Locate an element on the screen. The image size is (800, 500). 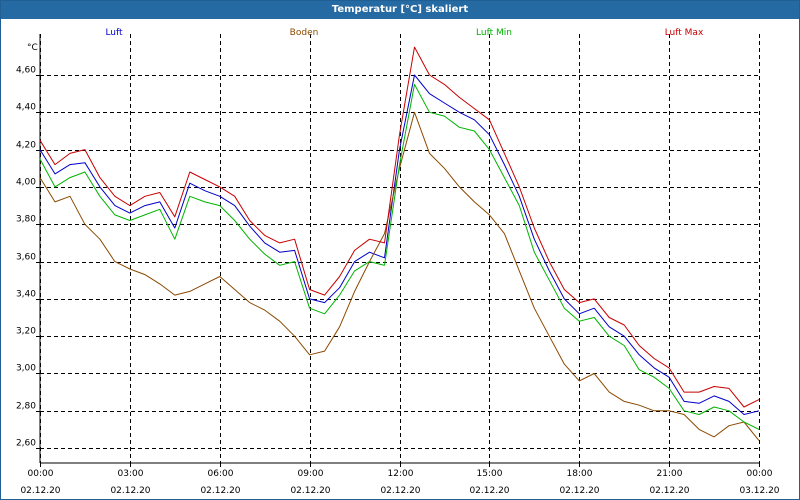
x-tick-time: 09:00 is located at coordinates (311, 474).